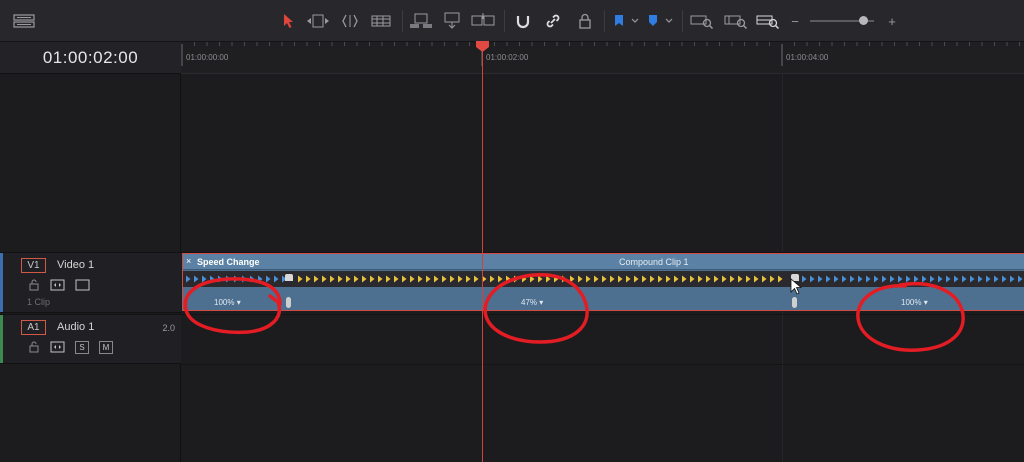  Describe the element at coordinates (289, 277) in the screenshot. I see `speed-point-handle` at that location.